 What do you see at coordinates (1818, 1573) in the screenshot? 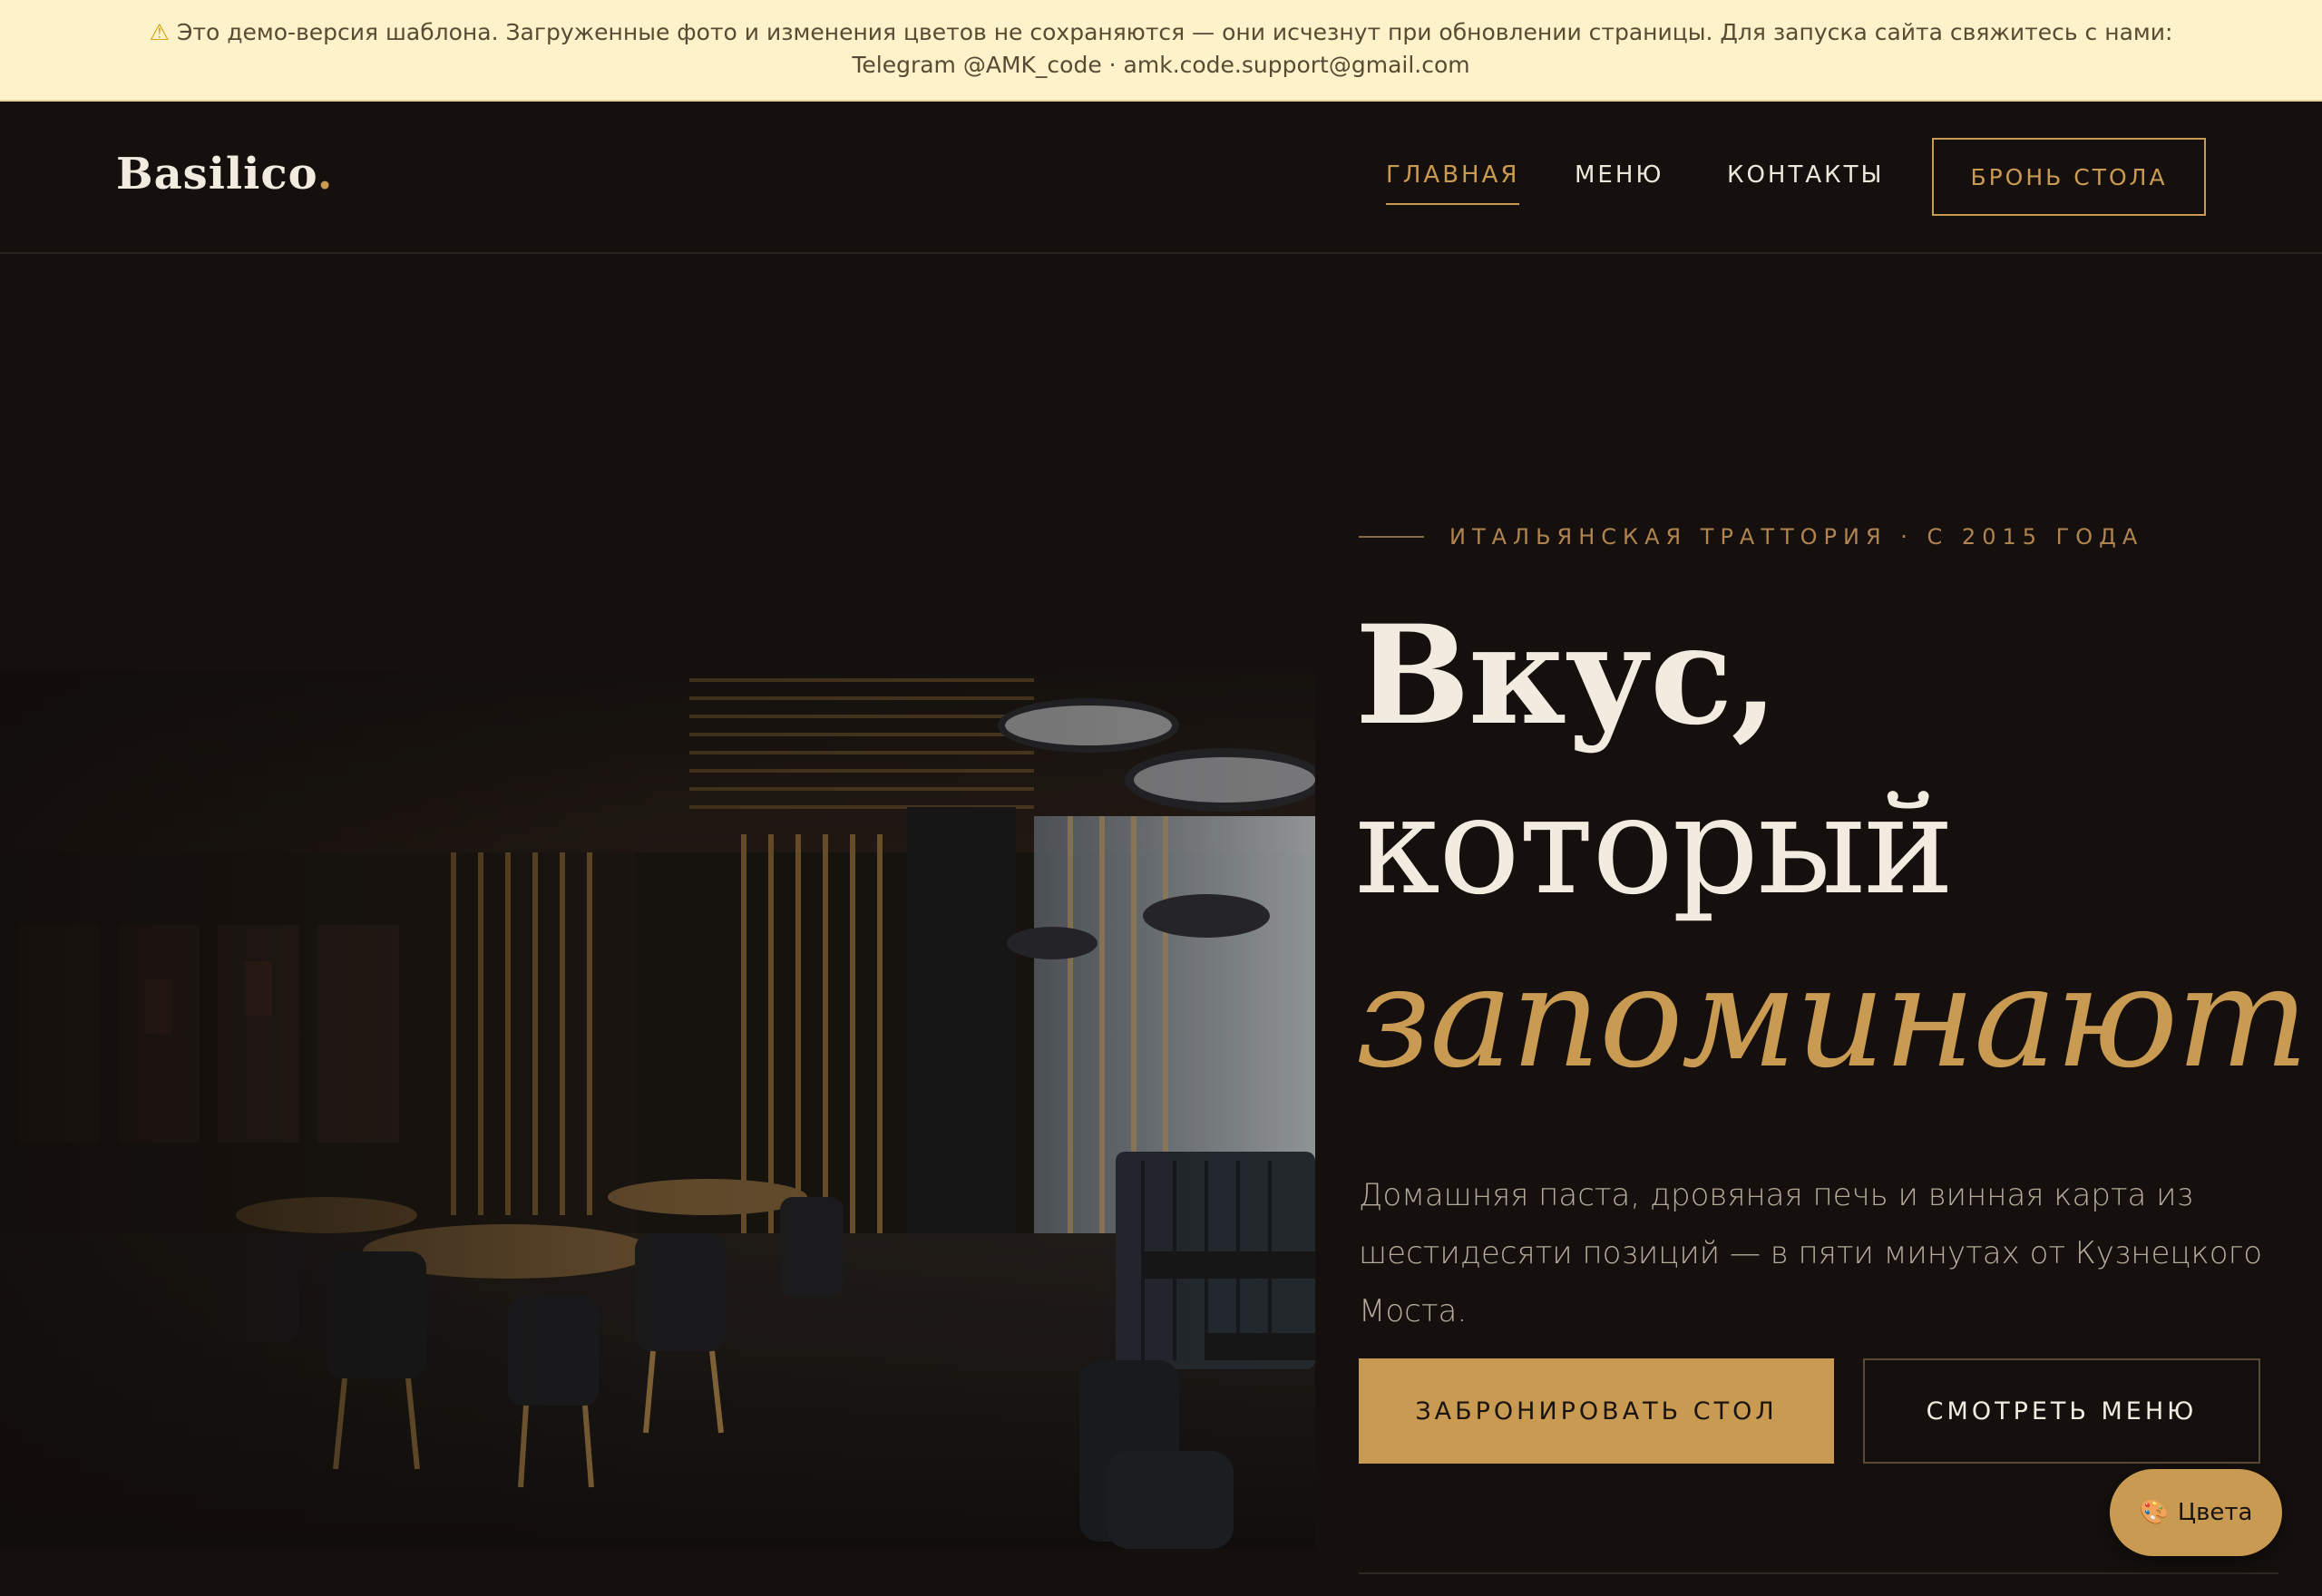
I see `hero-divider` at bounding box center [1818, 1573].